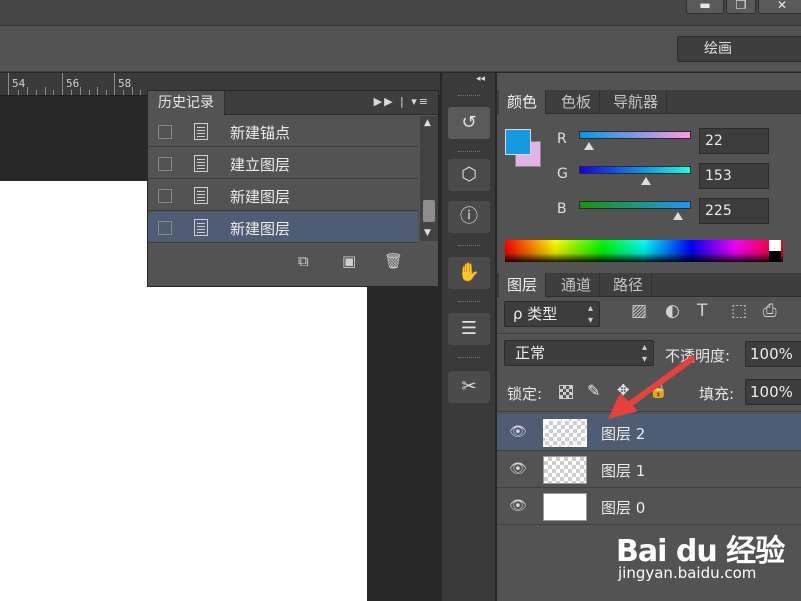 The image size is (801, 601). Describe the element at coordinates (577, 285) in the screenshot. I see `tab-channels: 通道` at that location.